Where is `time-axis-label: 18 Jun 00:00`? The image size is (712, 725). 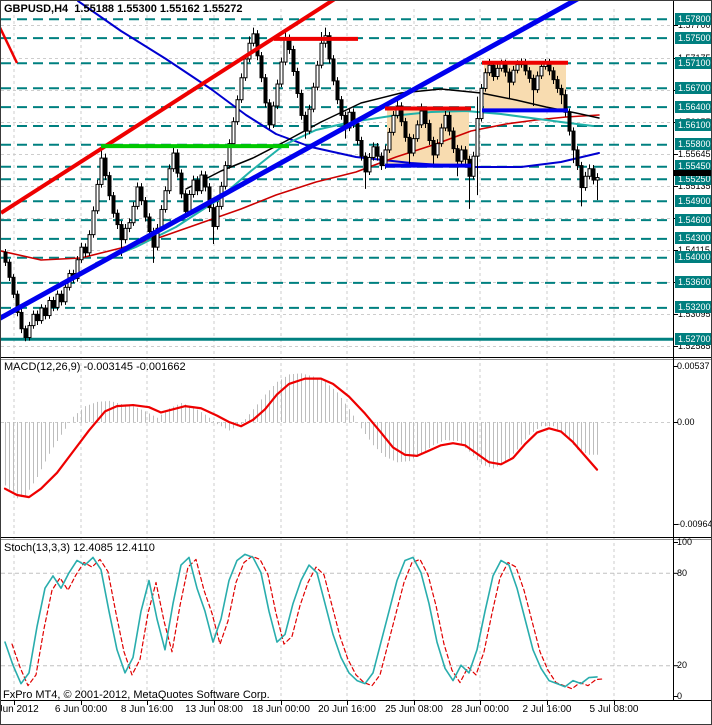
time-axis-label: 18 Jun 00:00 is located at coordinates (281, 709).